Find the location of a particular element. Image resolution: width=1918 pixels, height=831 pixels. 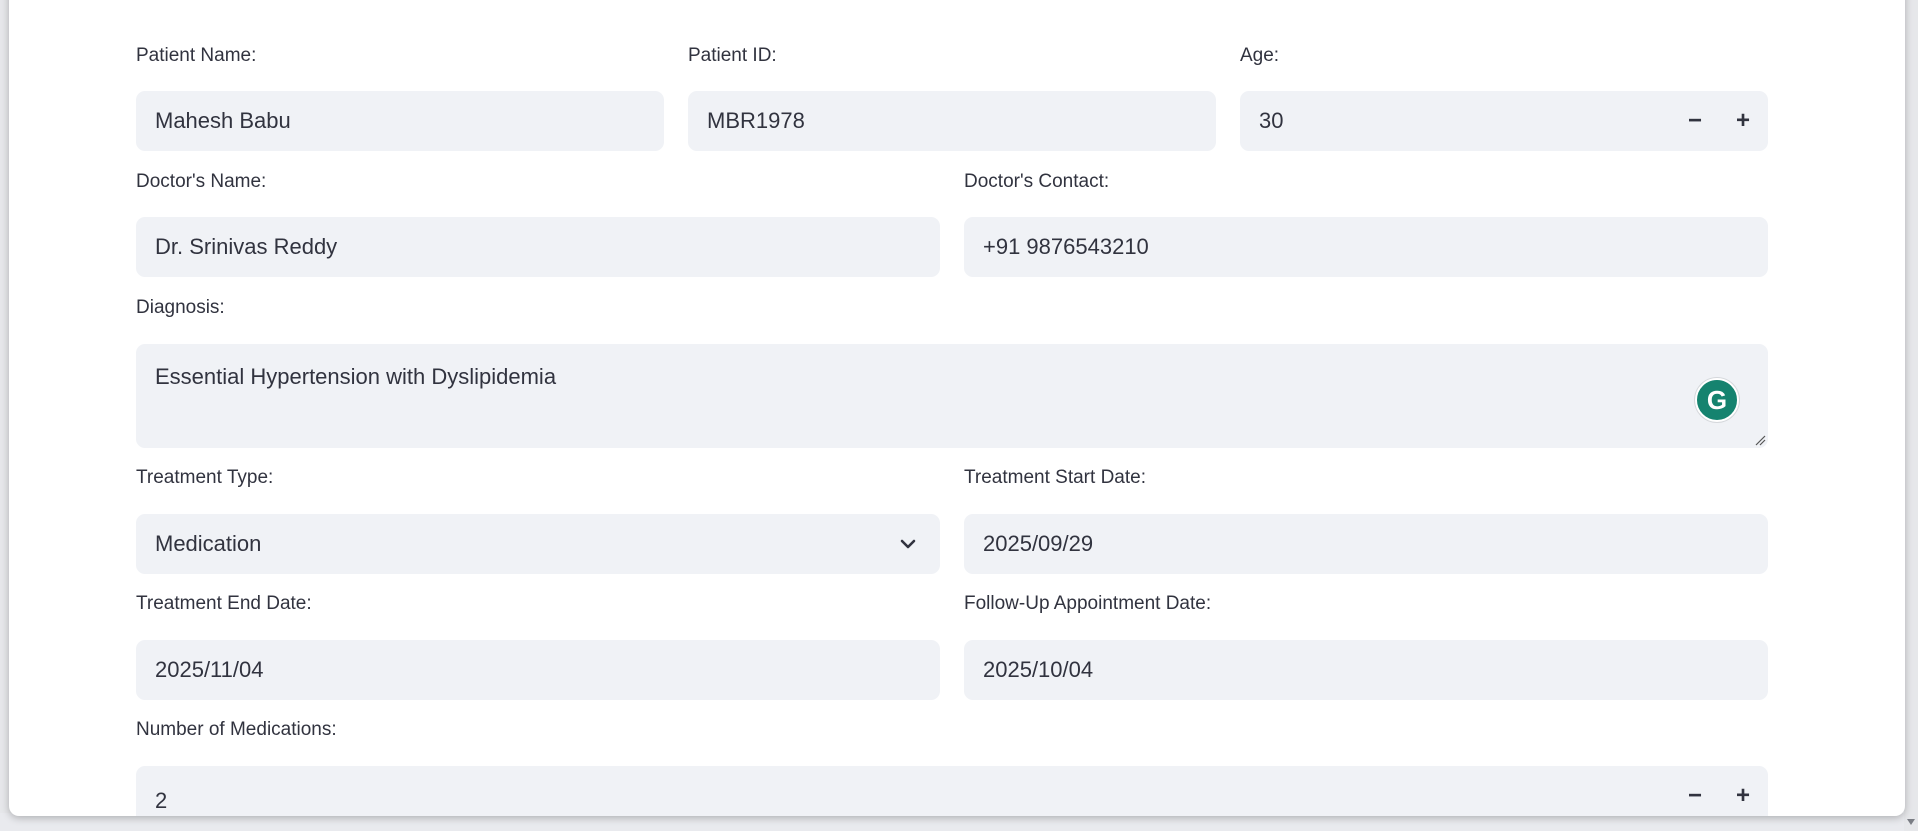

grammarly-icon: G is located at coordinates (1717, 400).